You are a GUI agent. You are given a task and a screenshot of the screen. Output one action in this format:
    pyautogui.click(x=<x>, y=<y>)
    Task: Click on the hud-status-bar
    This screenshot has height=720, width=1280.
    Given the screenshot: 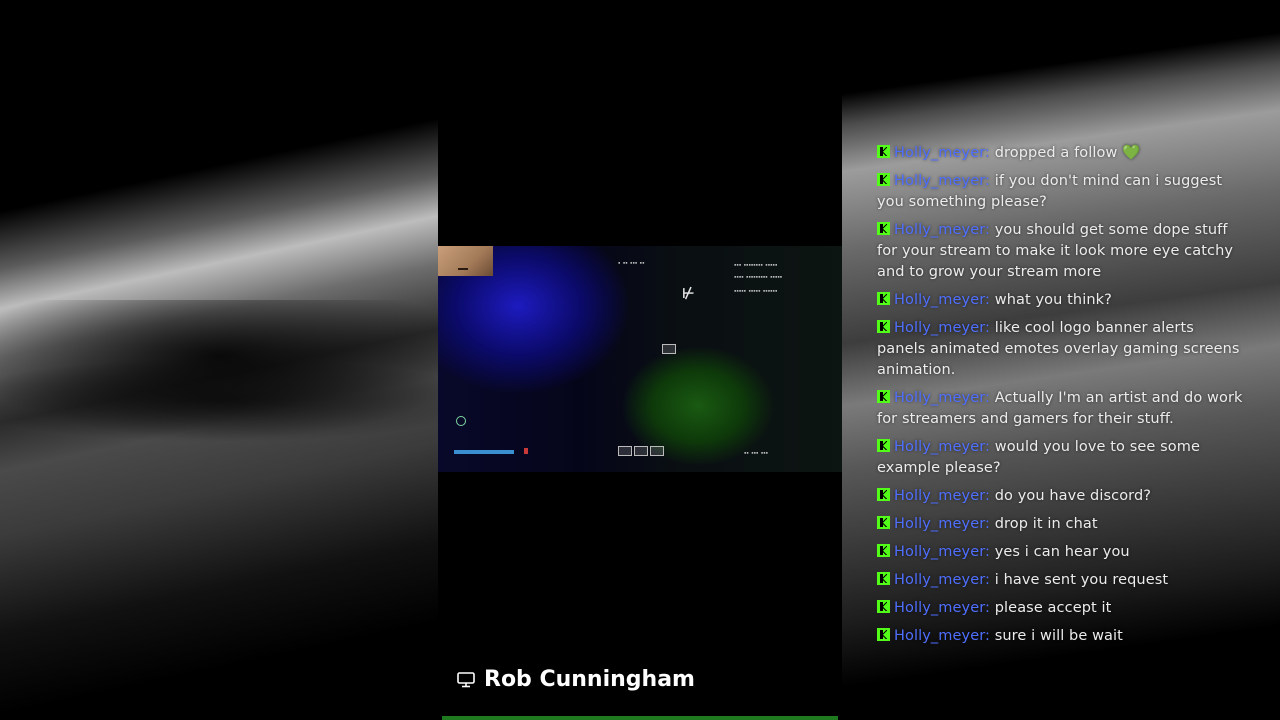 What is the action you would take?
    pyautogui.click(x=526, y=451)
    